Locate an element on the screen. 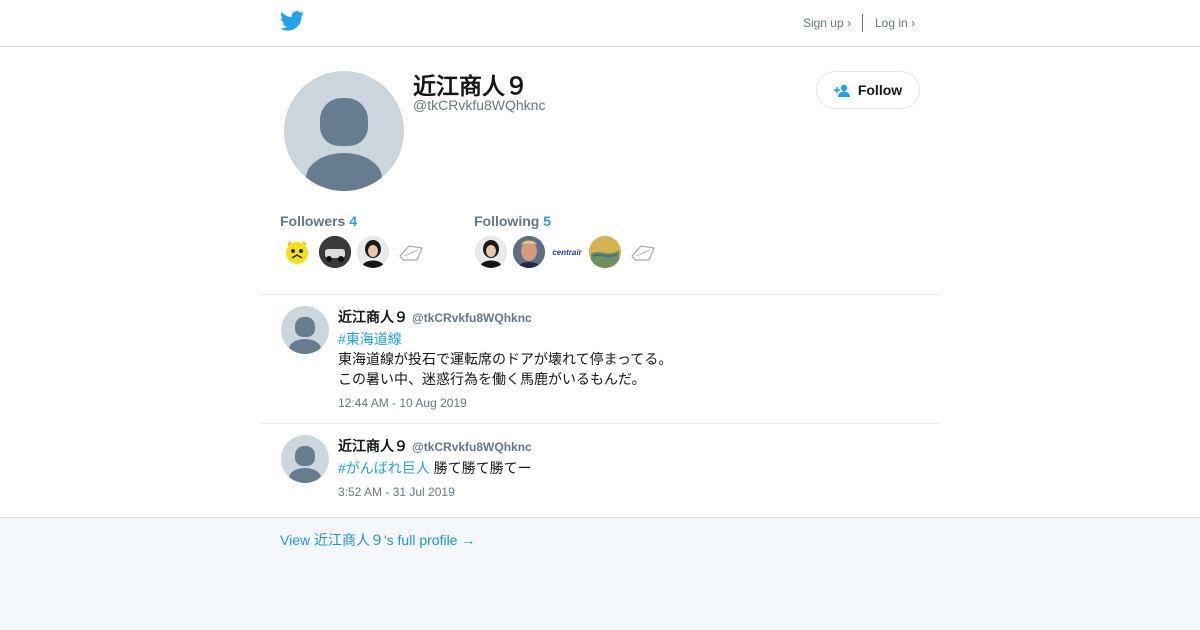 The height and width of the screenshot is (630, 1200). following-avatar: centrair is located at coordinates (567, 252).